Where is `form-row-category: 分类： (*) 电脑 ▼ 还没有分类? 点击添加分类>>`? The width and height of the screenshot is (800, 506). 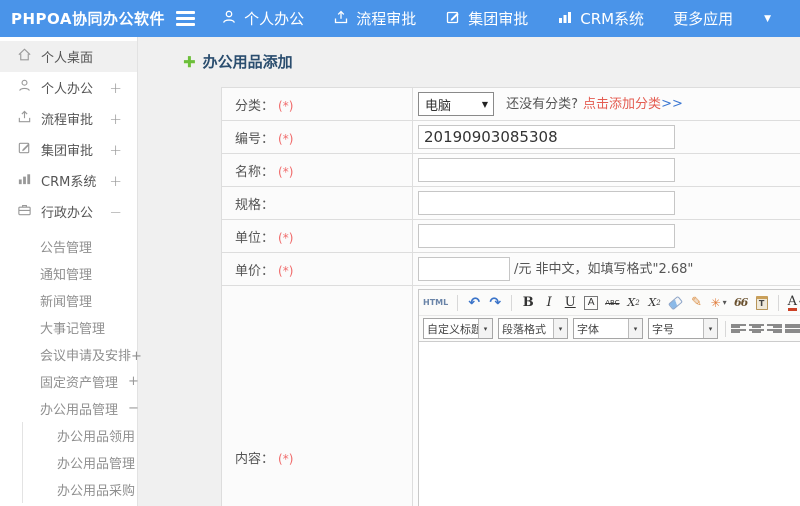
form-row-category: 分类： (*) 电脑 ▼ 还没有分类? 点击添加分类>> is located at coordinates (510, 104).